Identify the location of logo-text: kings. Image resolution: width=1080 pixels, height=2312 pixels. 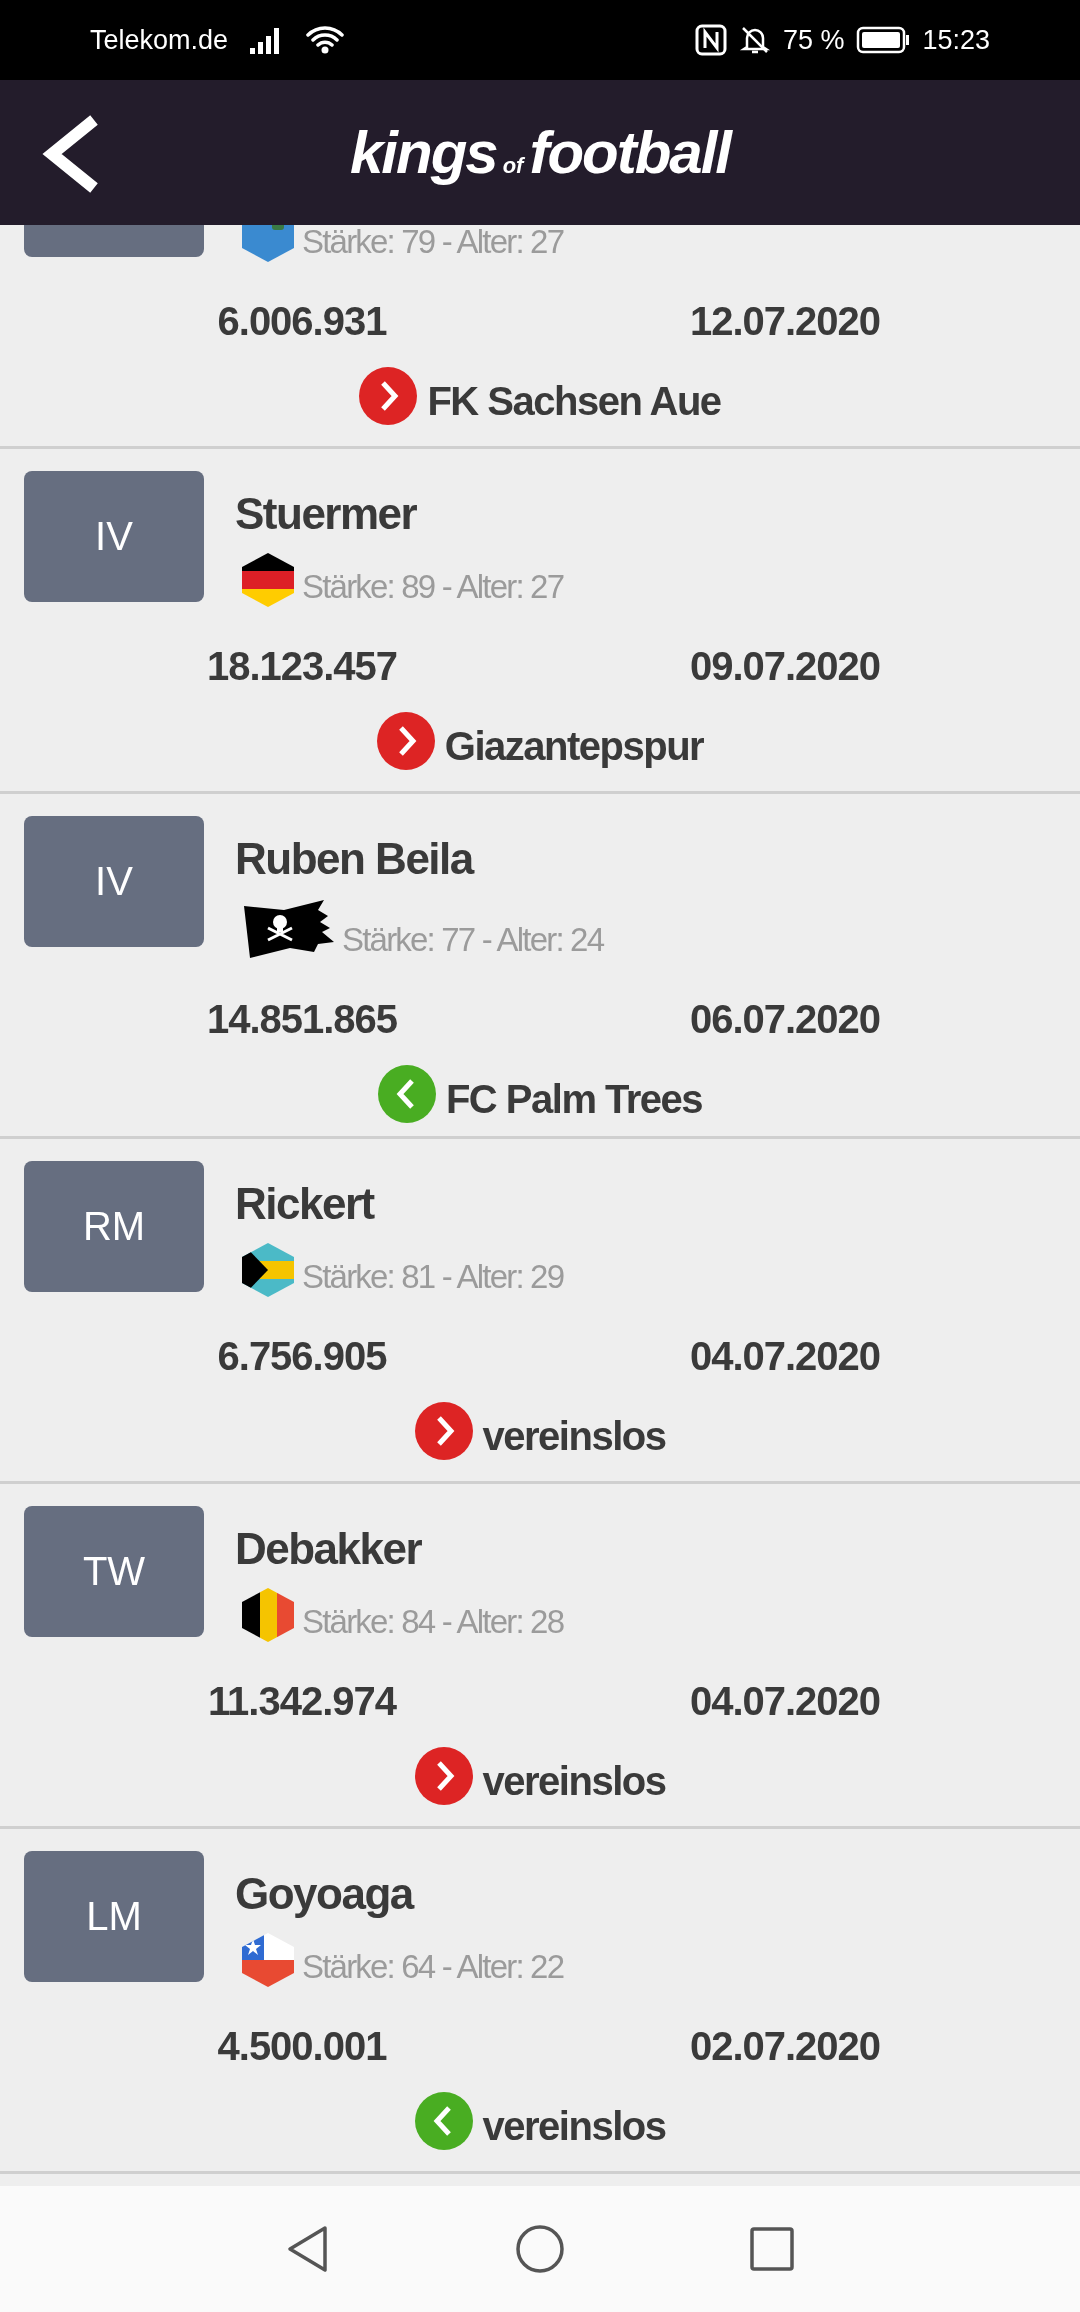
(423, 152).